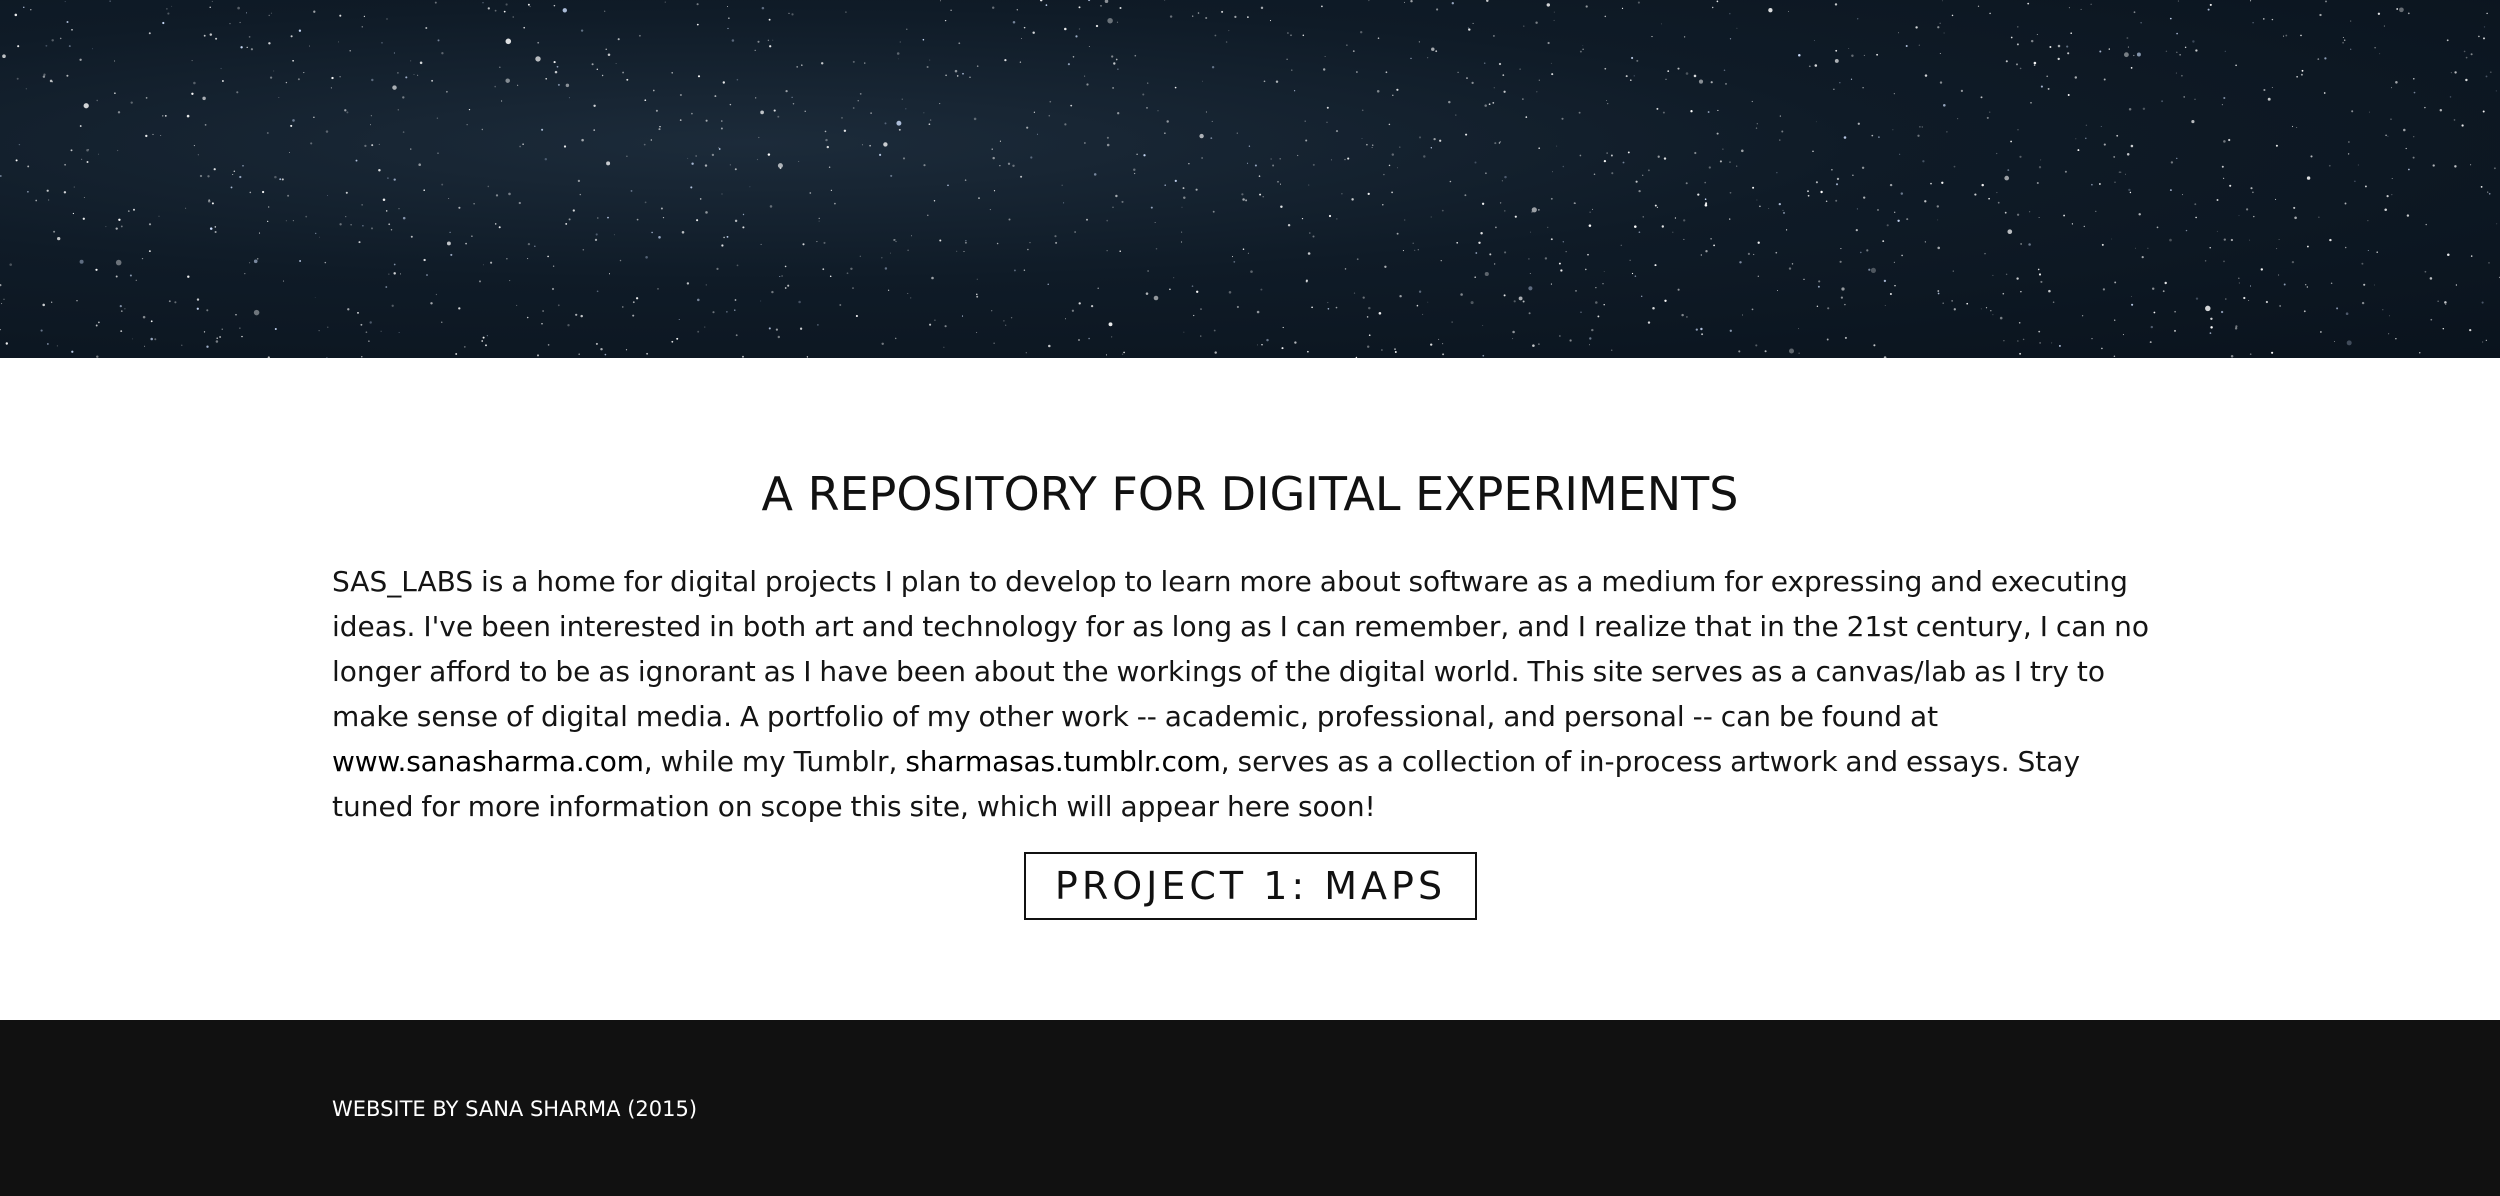 This screenshot has height=1196, width=2500. Describe the element at coordinates (1250, 494) in the screenshot. I see `page-title: A REPOSITORY FOR DIGITAL EXPERIMENTS` at that location.